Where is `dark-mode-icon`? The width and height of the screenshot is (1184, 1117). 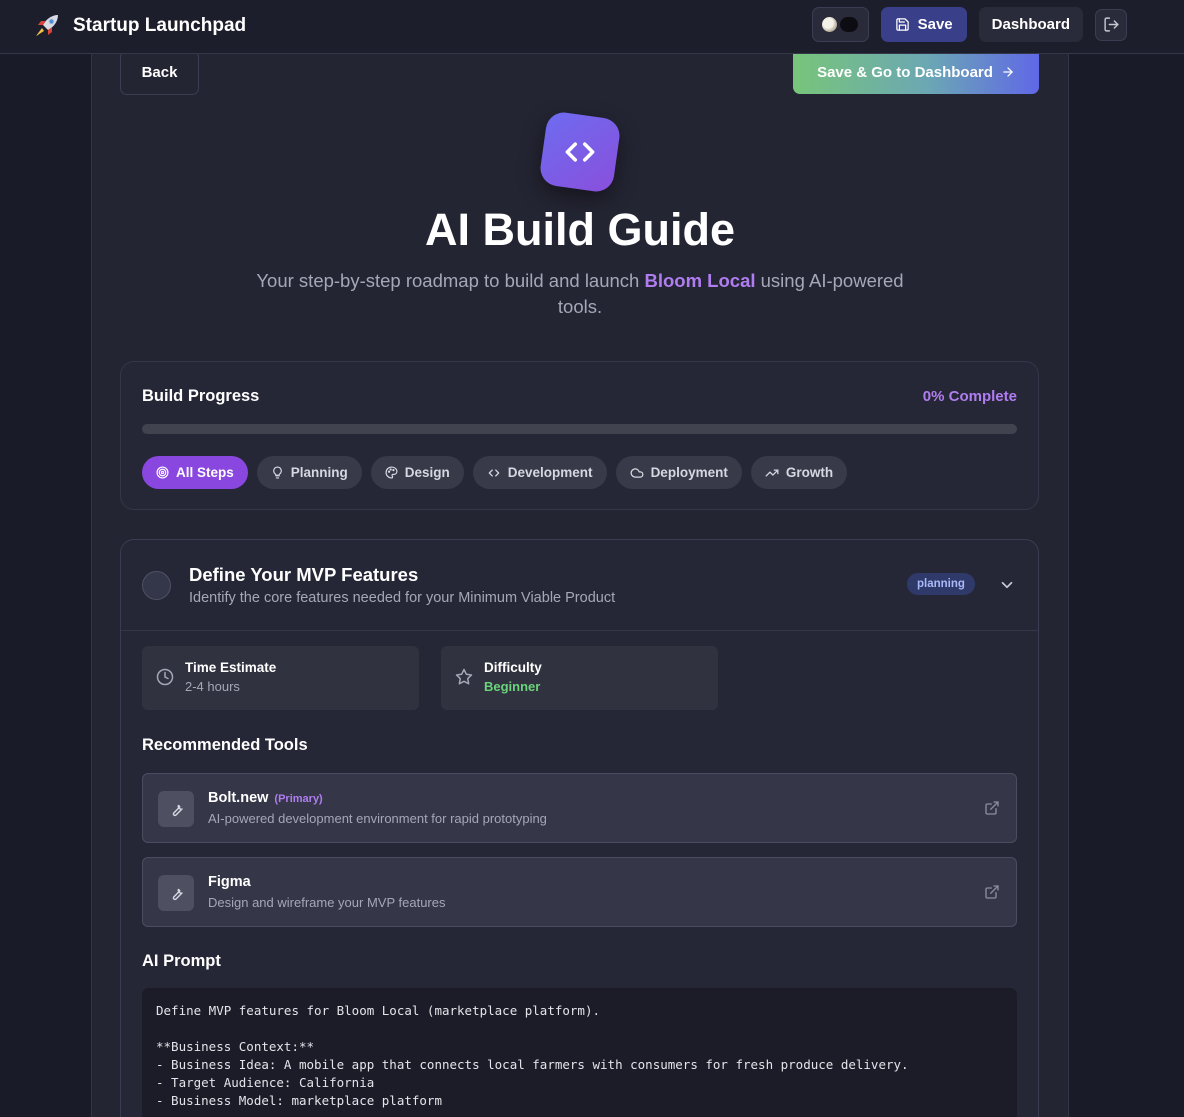 dark-mode-icon is located at coordinates (849, 24).